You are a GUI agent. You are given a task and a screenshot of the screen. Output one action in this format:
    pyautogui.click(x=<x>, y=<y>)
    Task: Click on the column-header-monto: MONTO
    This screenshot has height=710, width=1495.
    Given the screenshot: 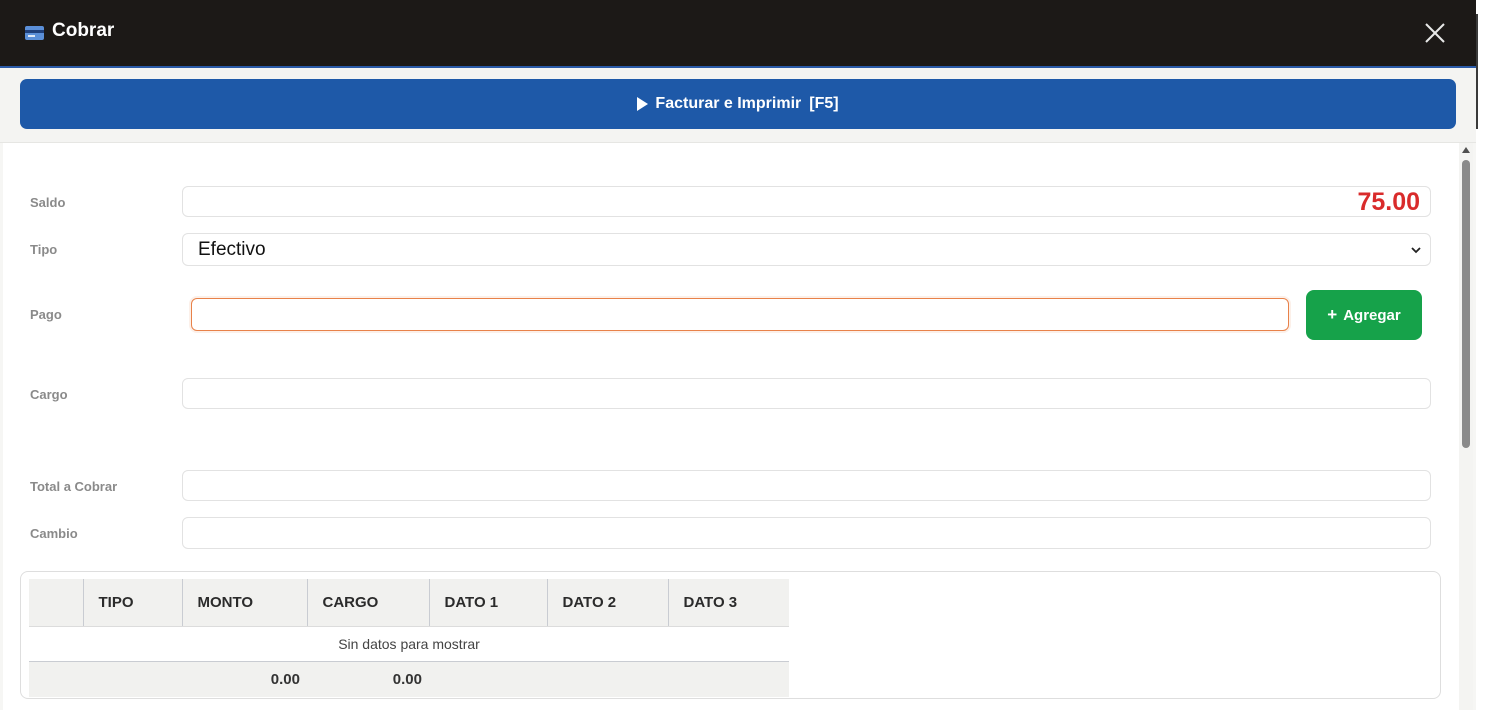 What is the action you would take?
    pyautogui.click(x=245, y=603)
    